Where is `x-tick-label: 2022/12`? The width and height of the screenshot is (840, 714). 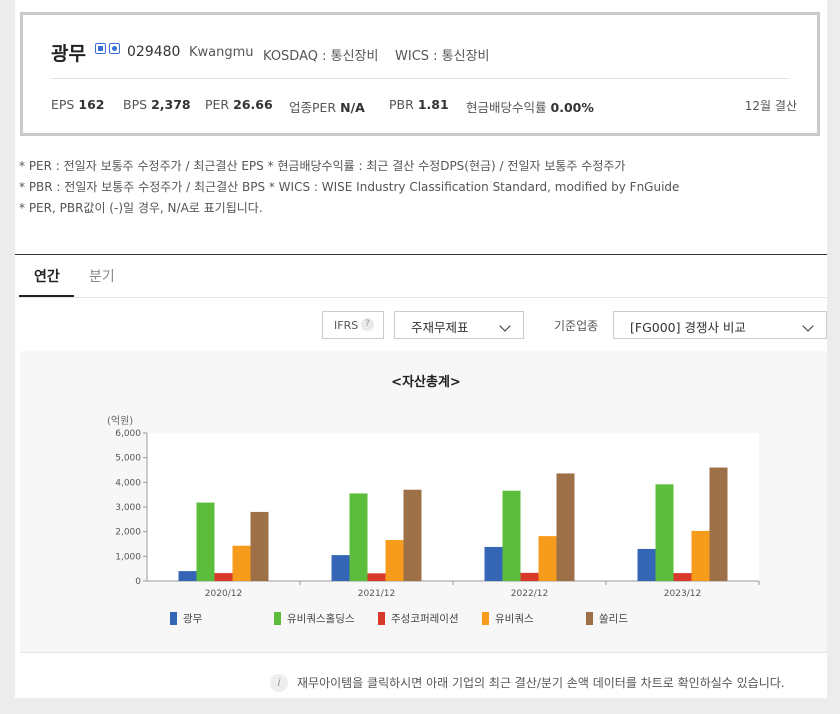 x-tick-label: 2022/12 is located at coordinates (529, 594).